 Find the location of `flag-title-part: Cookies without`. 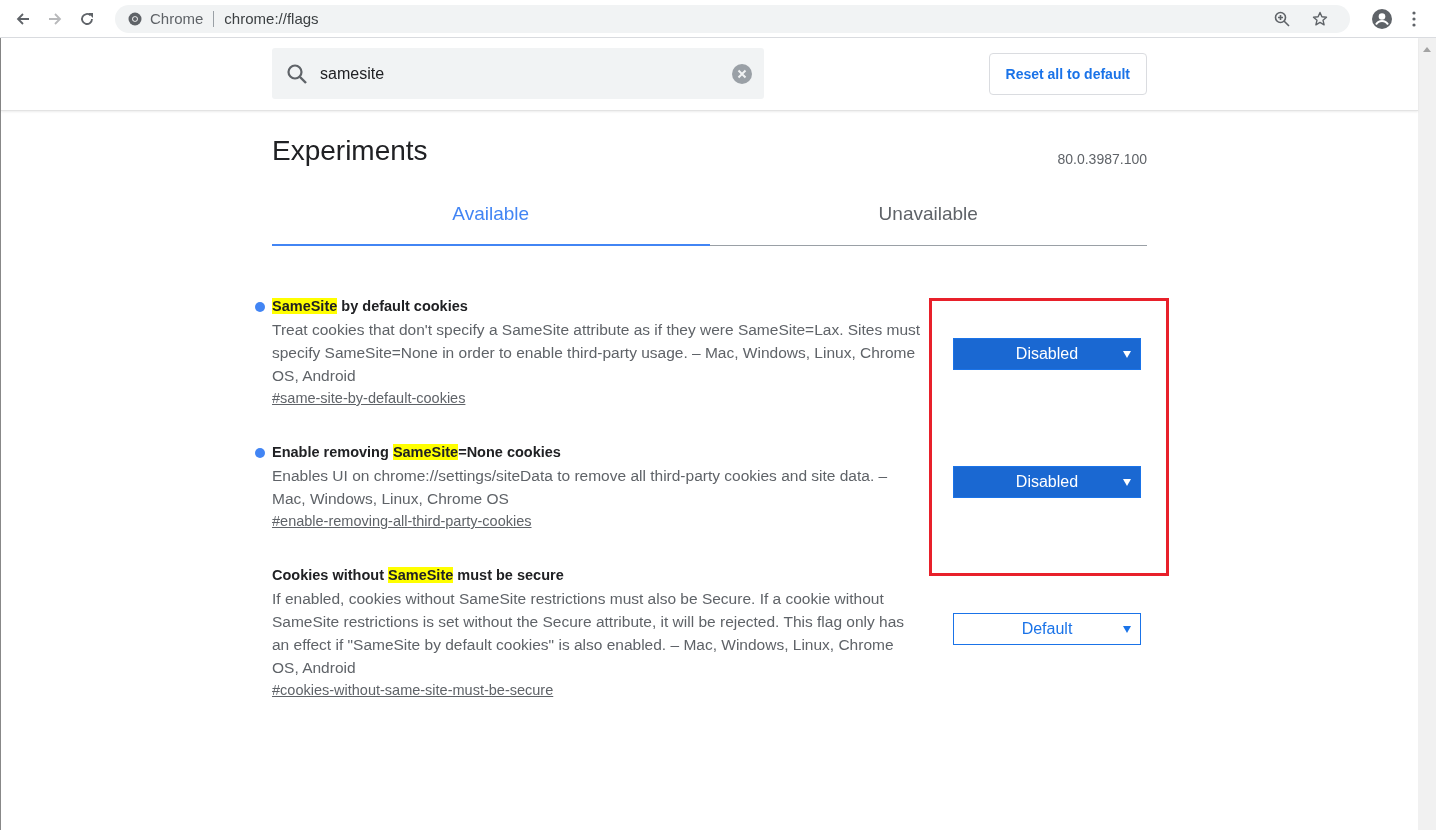

flag-title-part: Cookies without is located at coordinates (328, 575).